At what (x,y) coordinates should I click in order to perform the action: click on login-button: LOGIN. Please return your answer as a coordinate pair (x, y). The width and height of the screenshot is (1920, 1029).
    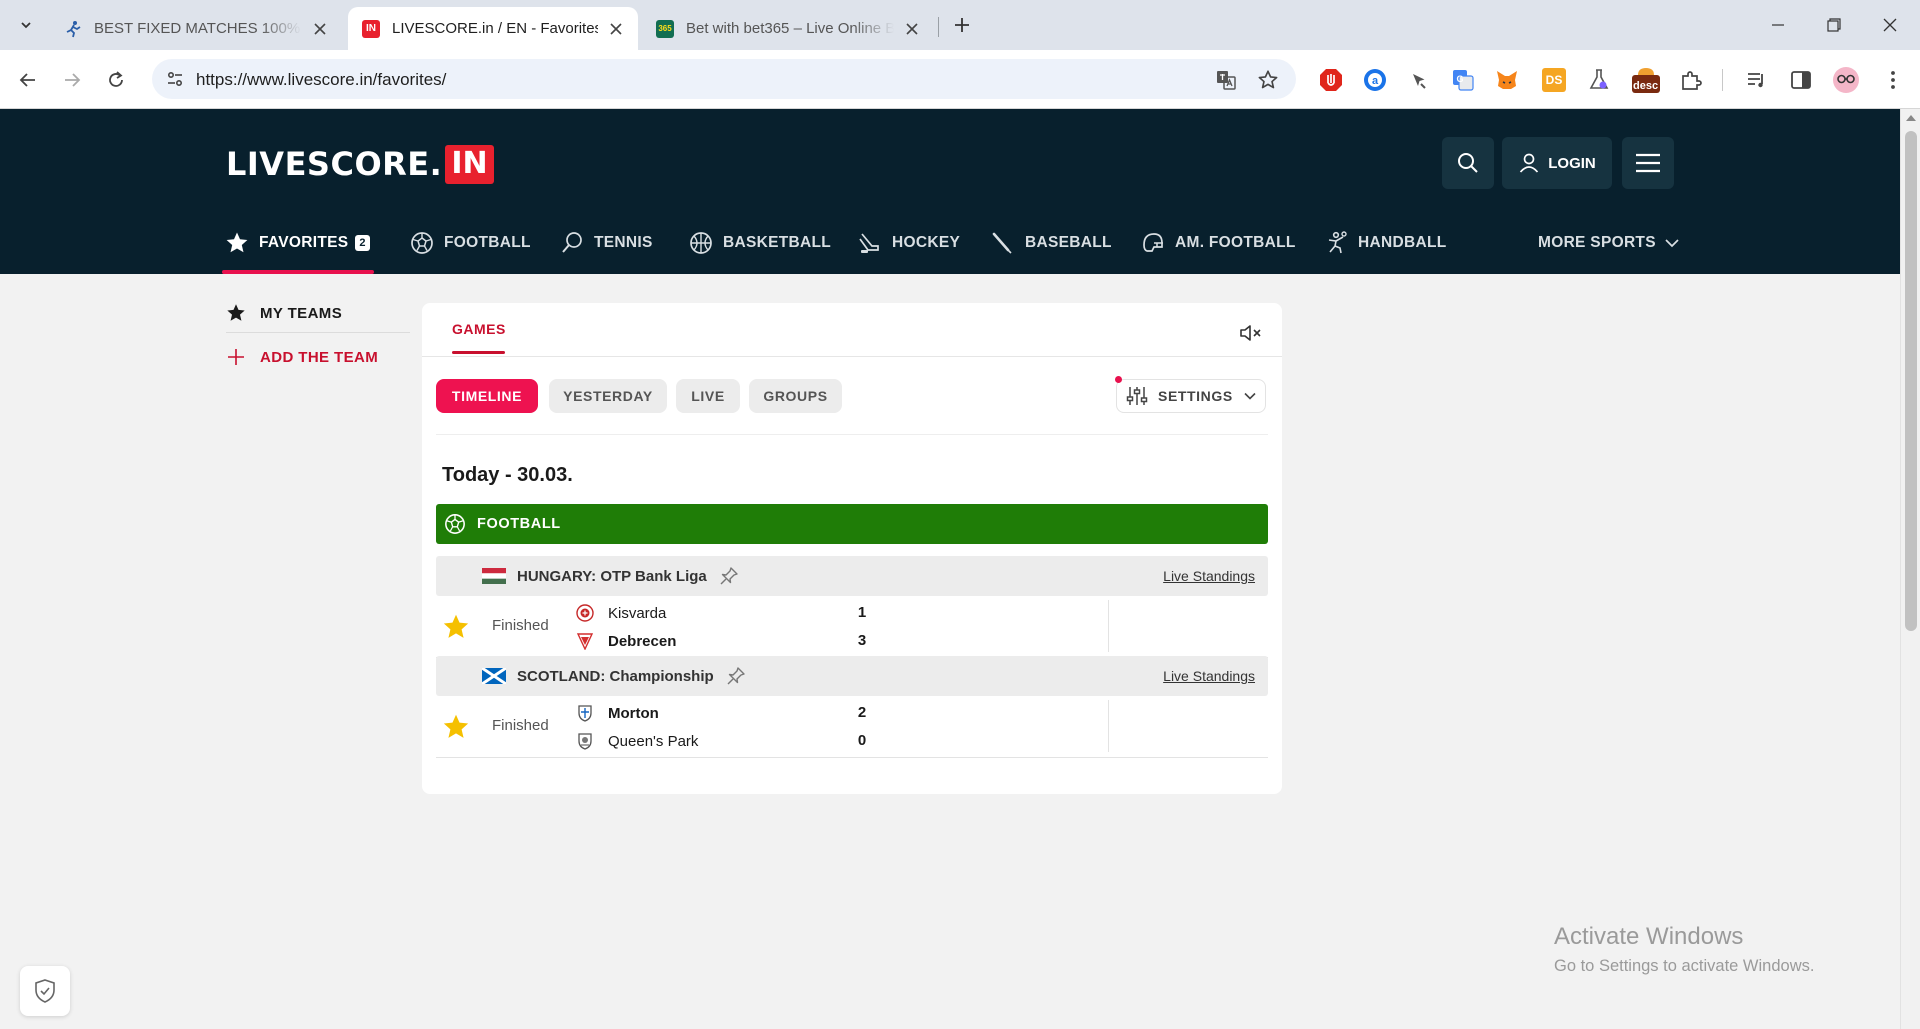
    Looking at the image, I should click on (1557, 163).